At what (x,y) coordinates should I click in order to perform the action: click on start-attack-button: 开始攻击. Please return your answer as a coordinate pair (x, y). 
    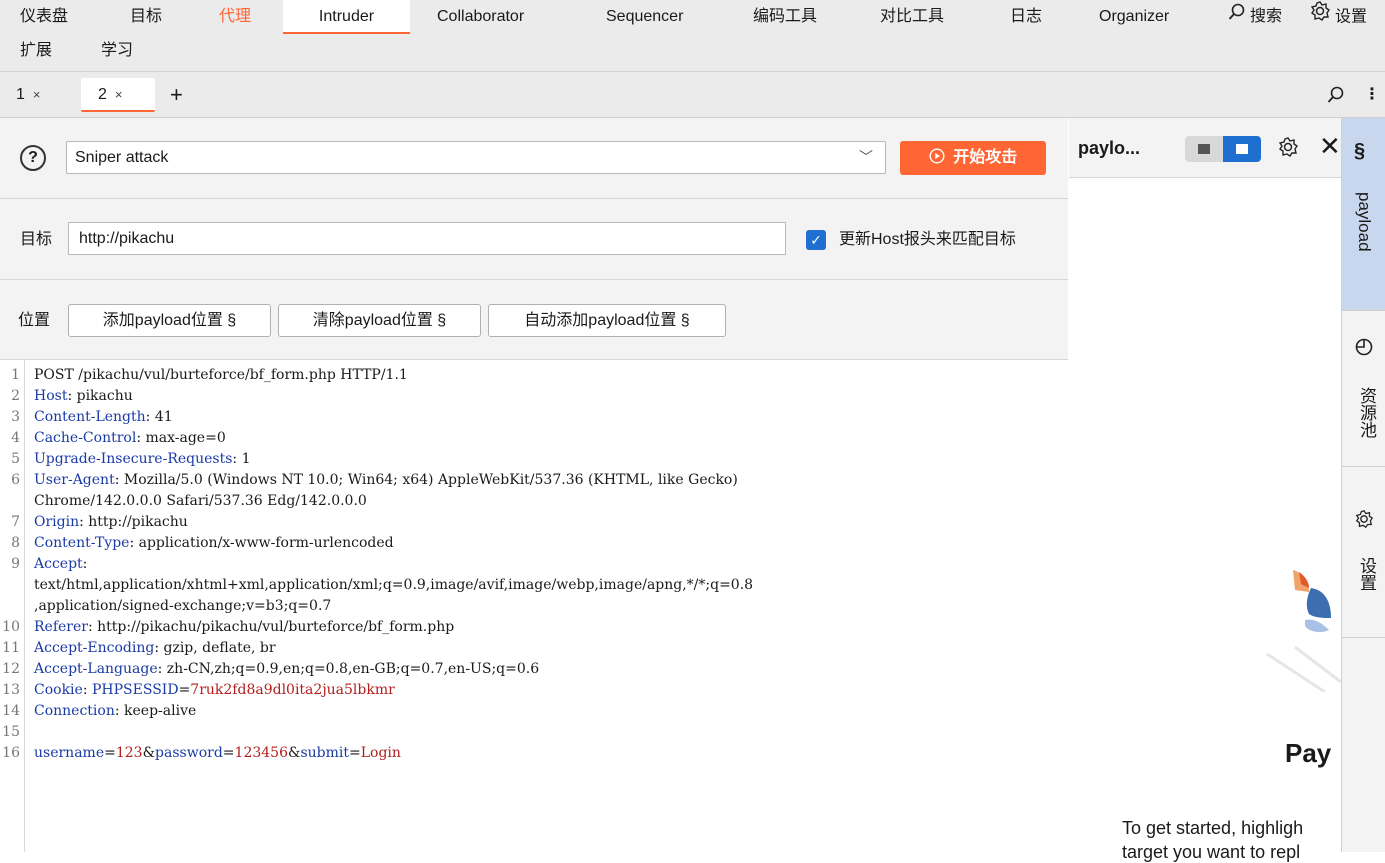
    Looking at the image, I should click on (973, 158).